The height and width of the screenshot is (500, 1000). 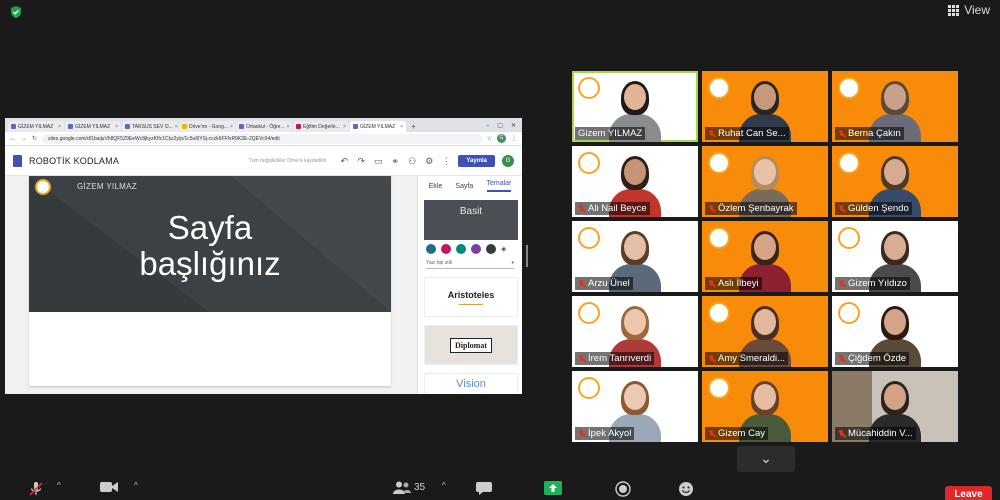 What do you see at coordinates (487, 126) in the screenshot?
I see `minimize-icon: –` at bounding box center [487, 126].